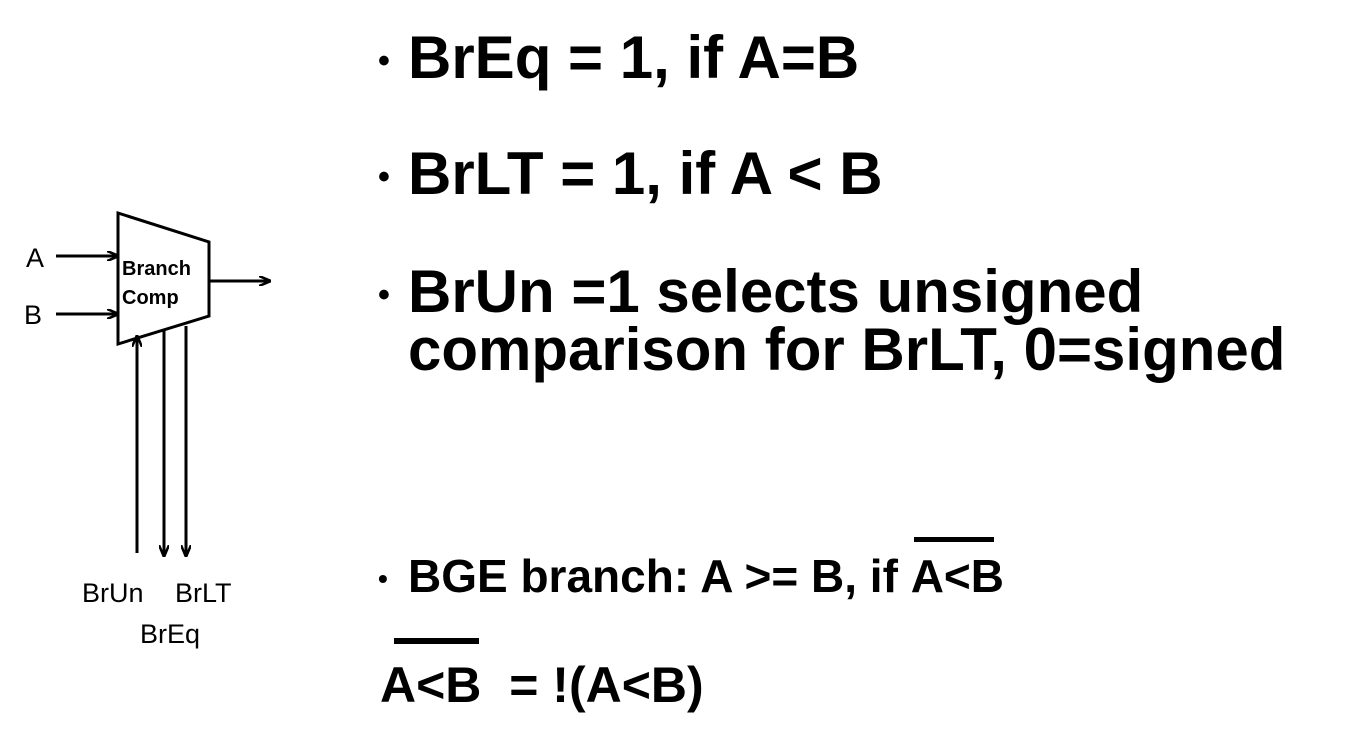 The image size is (1367, 735). Describe the element at coordinates (957, 569) in the screenshot. I see `bullet-bge-overlined-condition: A<B` at that location.